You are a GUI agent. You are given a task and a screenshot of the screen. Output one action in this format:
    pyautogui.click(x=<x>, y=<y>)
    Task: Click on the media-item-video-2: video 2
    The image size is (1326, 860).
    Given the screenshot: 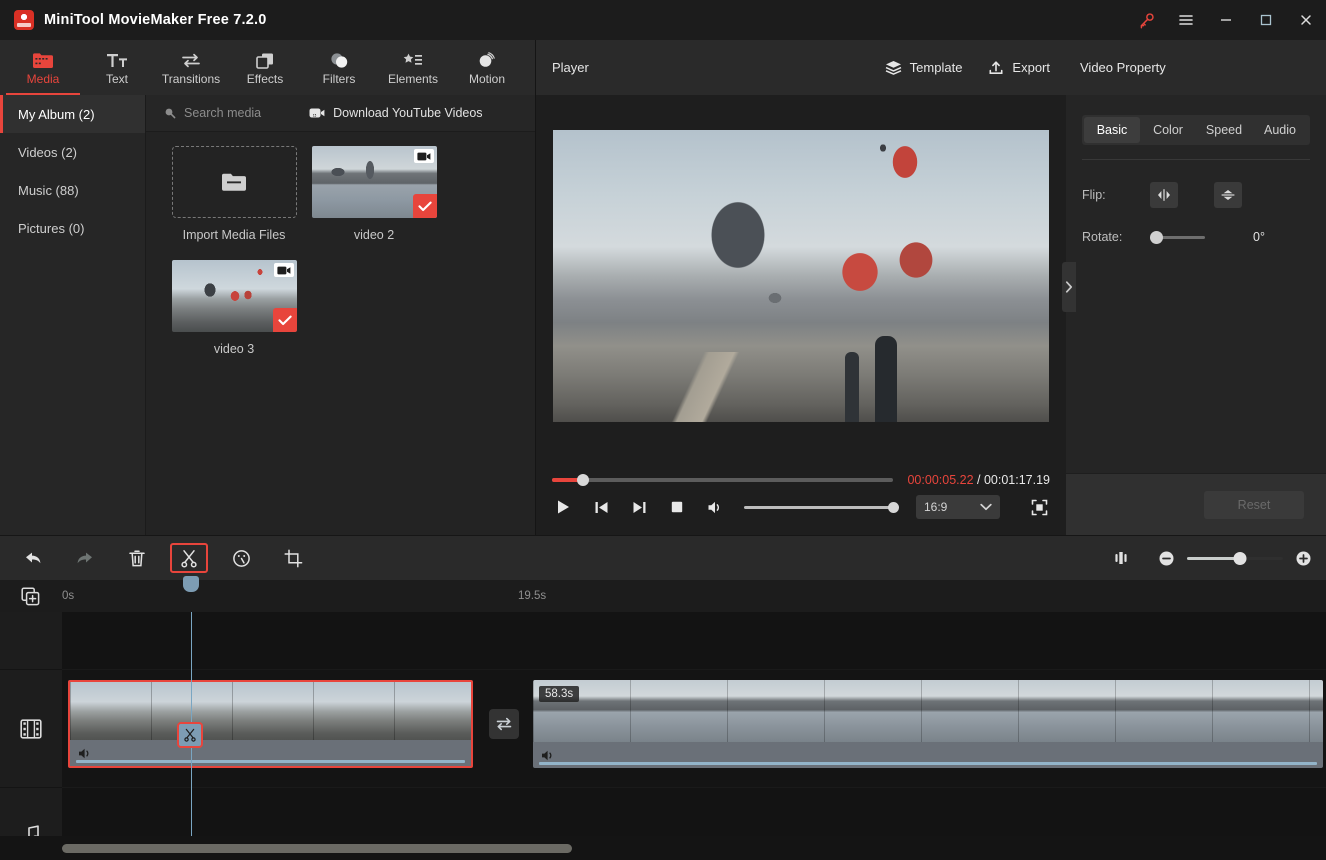 What is the action you would take?
    pyautogui.click(x=374, y=194)
    